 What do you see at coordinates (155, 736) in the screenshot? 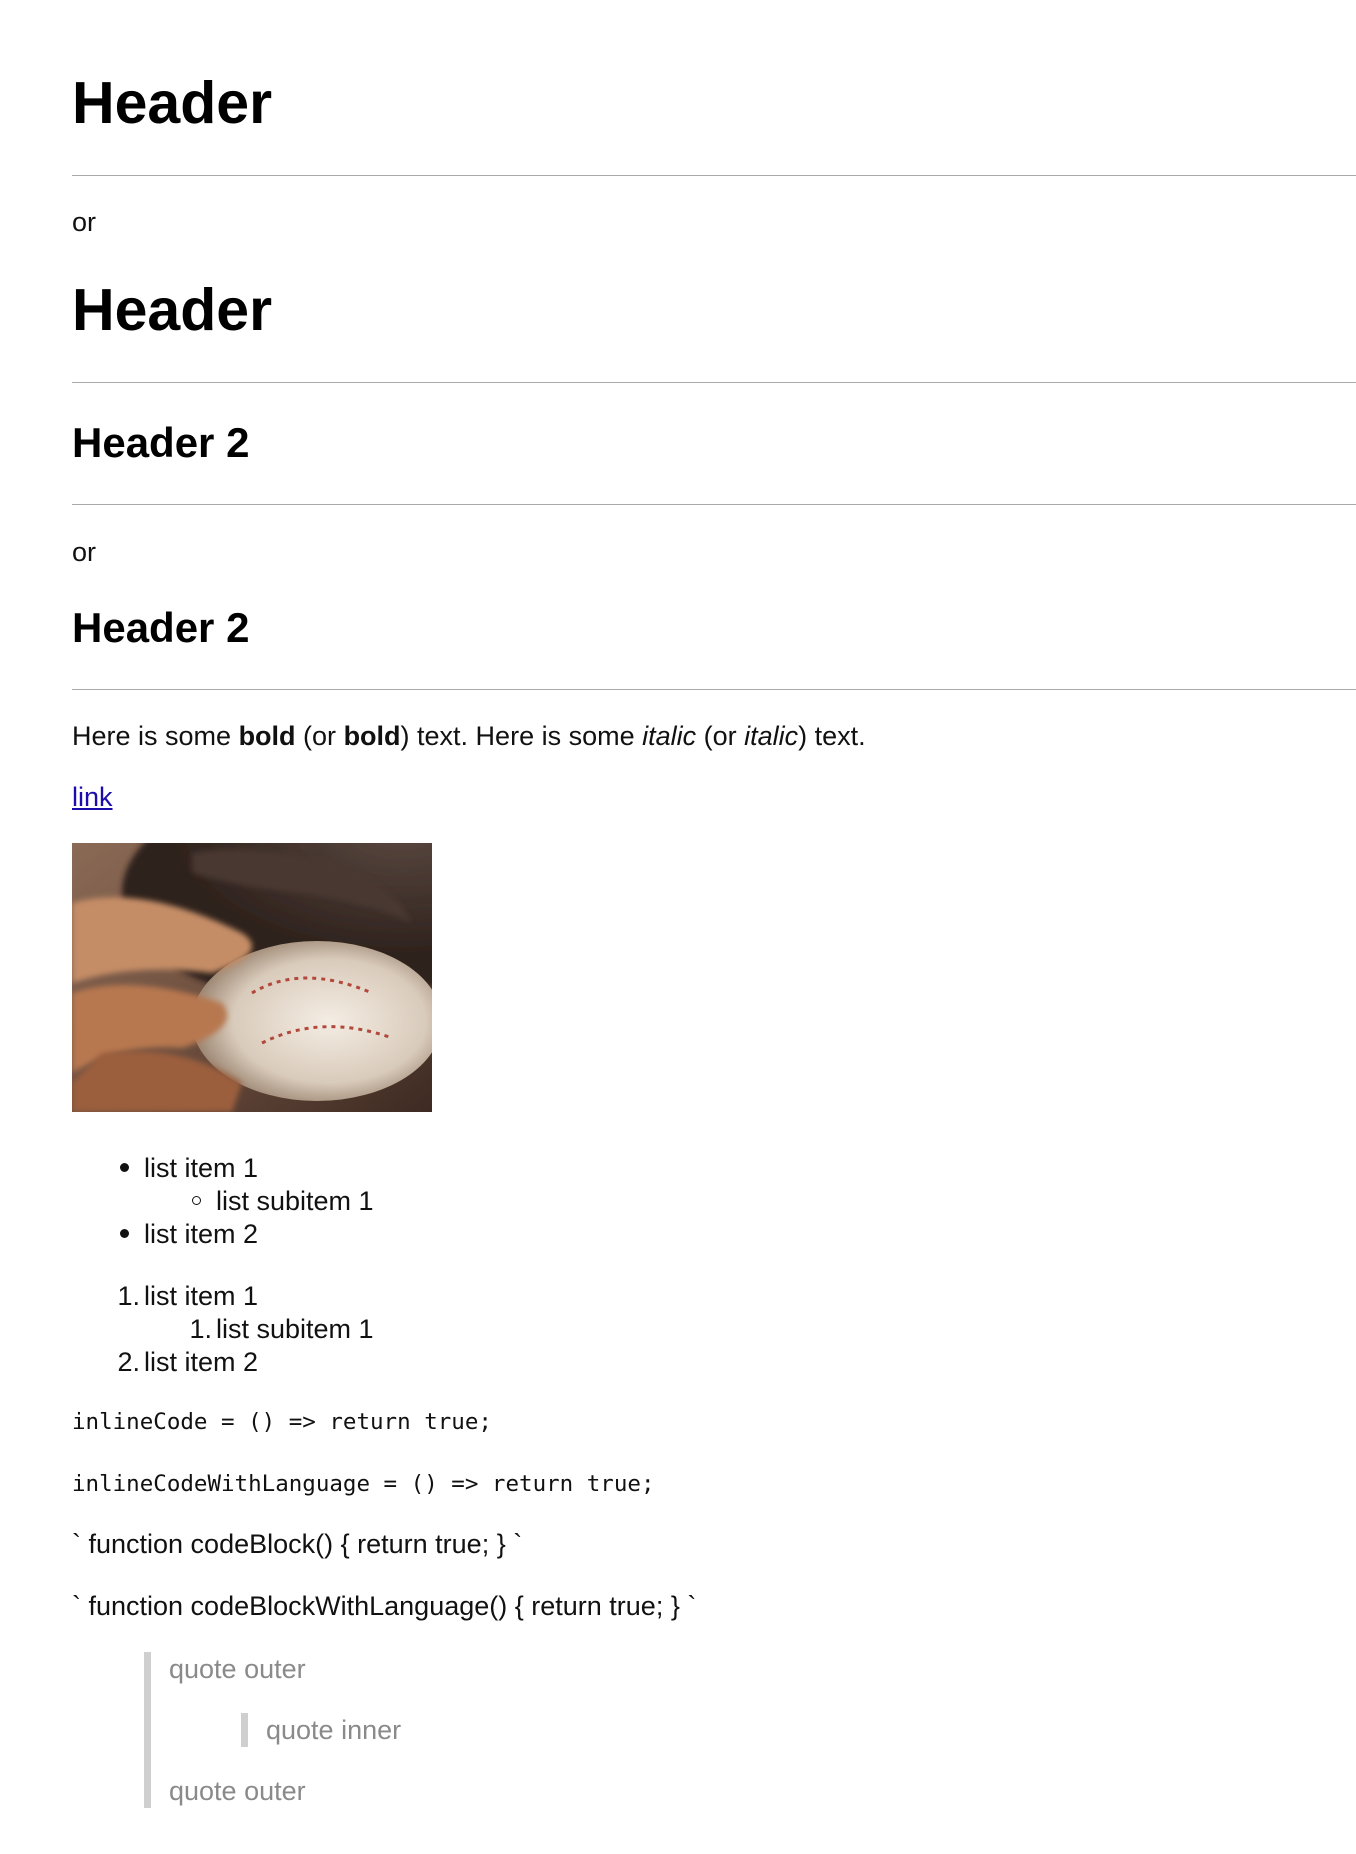
I see `plain-text: Here is some` at bounding box center [155, 736].